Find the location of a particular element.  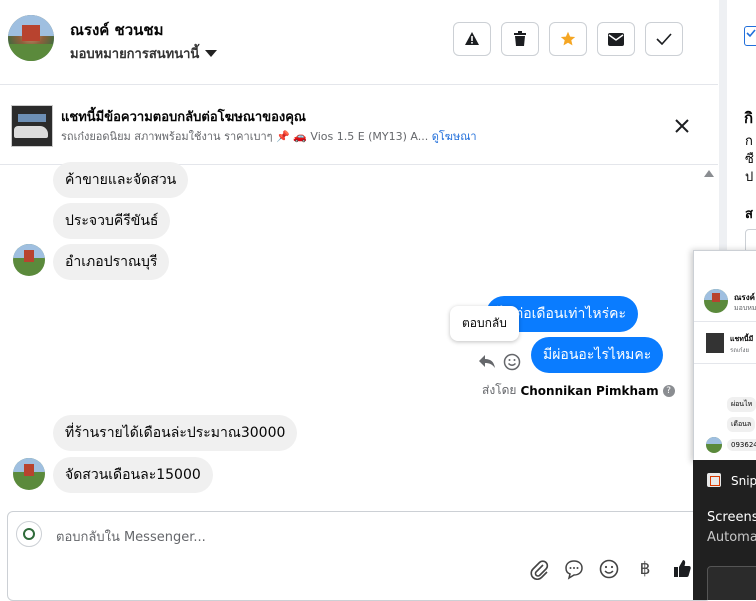

snip-line-2: Automa is located at coordinates (731, 537).